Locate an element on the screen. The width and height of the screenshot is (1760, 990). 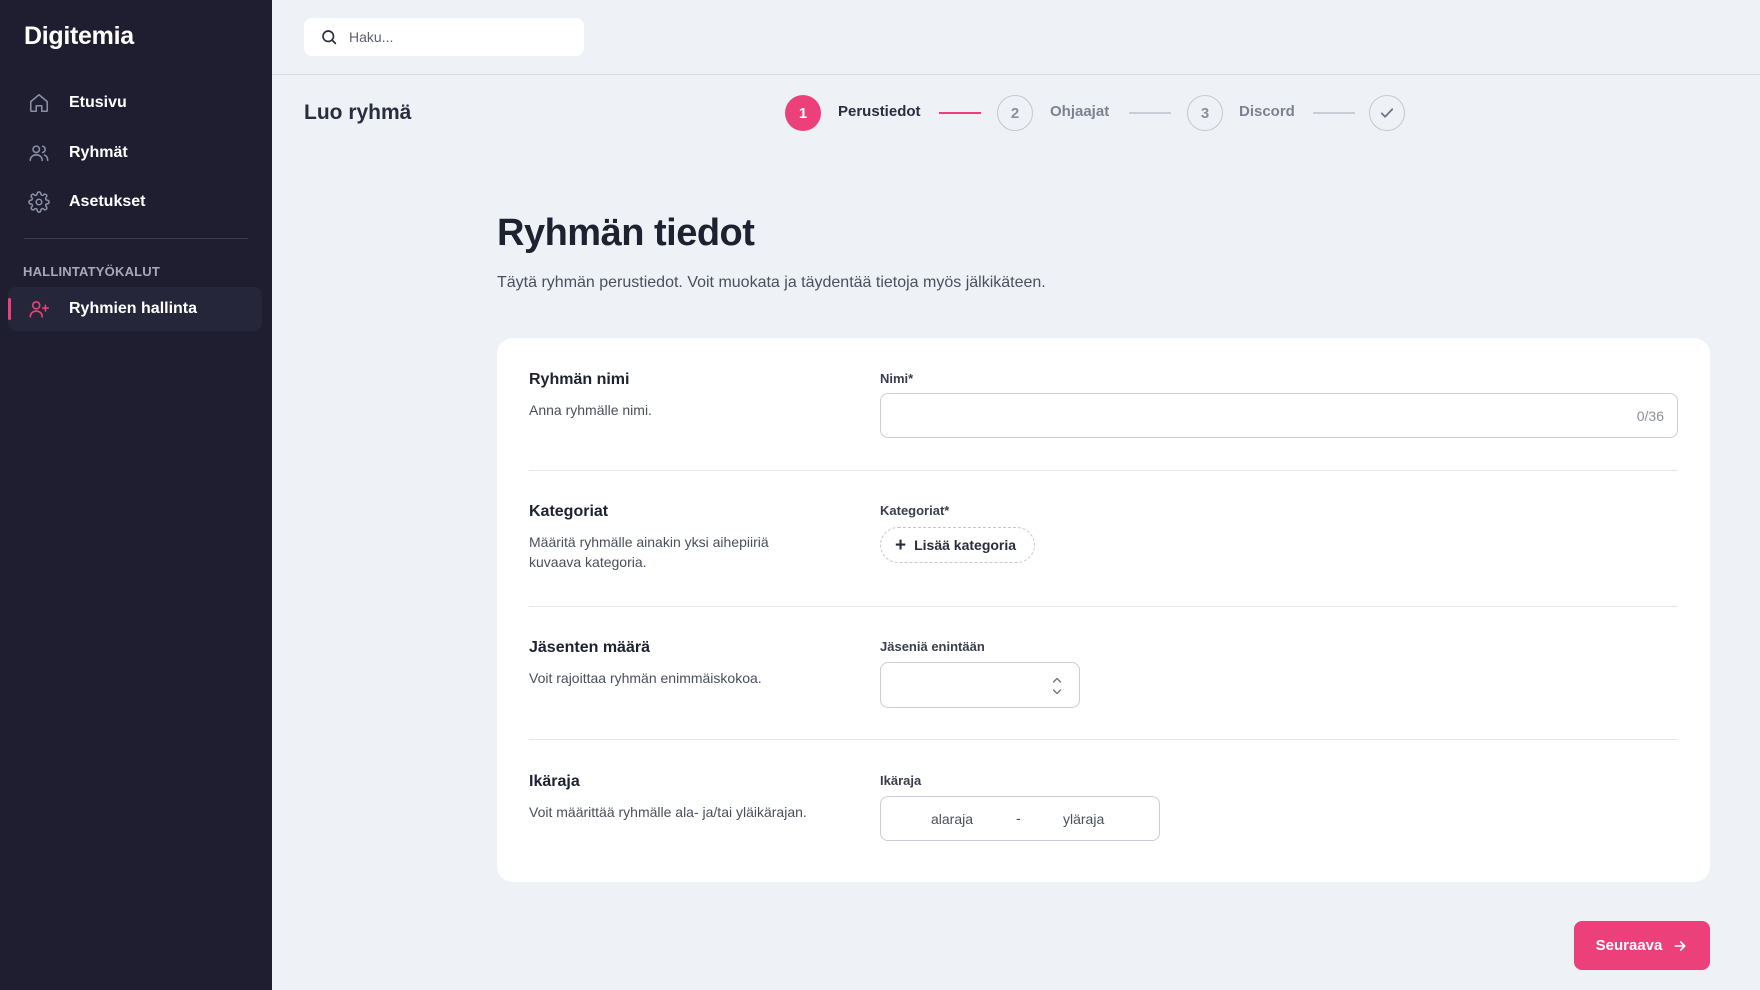
arrow-right-icon is located at coordinates (1680, 946).